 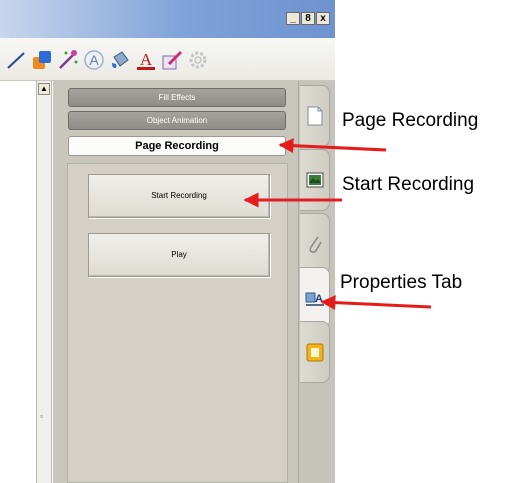 I want to click on minimize-button: _, so click(x=293, y=18).